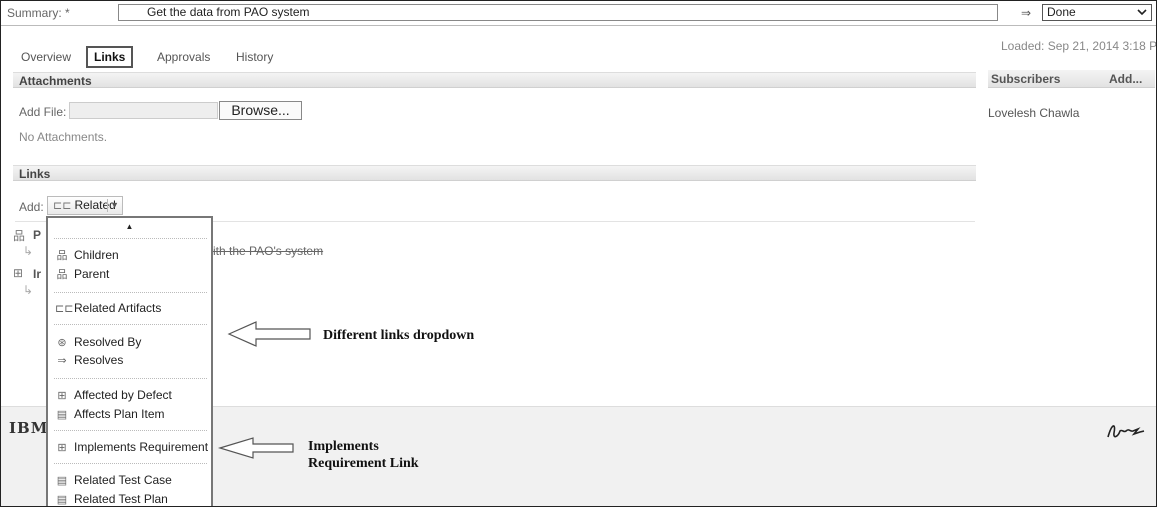 The height and width of the screenshot is (507, 1157). What do you see at coordinates (62, 206) in the screenshot?
I see `related-icon: ⊏⊏` at bounding box center [62, 206].